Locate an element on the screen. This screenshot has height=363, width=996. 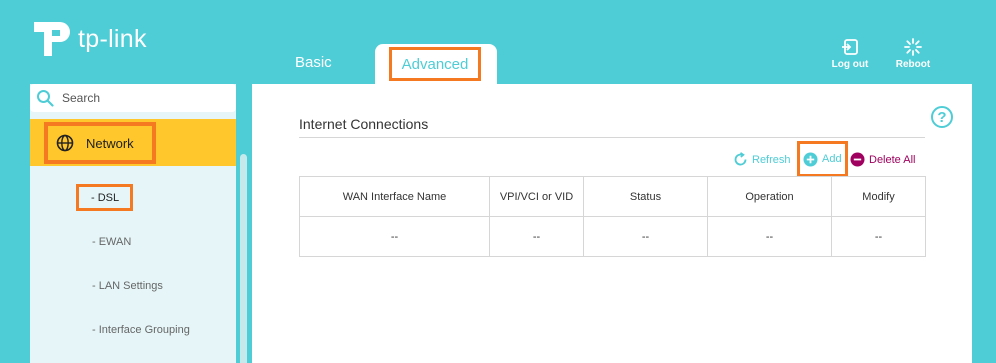
sidebar-item-network: Network is located at coordinates (133, 142).